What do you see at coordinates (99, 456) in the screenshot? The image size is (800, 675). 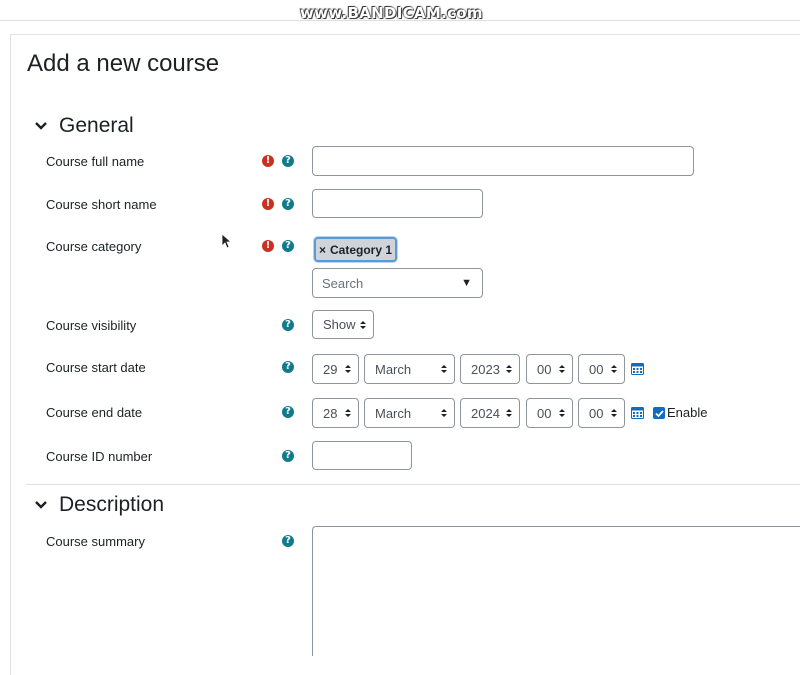 I see `course-id-number-label: Course ID number` at bounding box center [99, 456].